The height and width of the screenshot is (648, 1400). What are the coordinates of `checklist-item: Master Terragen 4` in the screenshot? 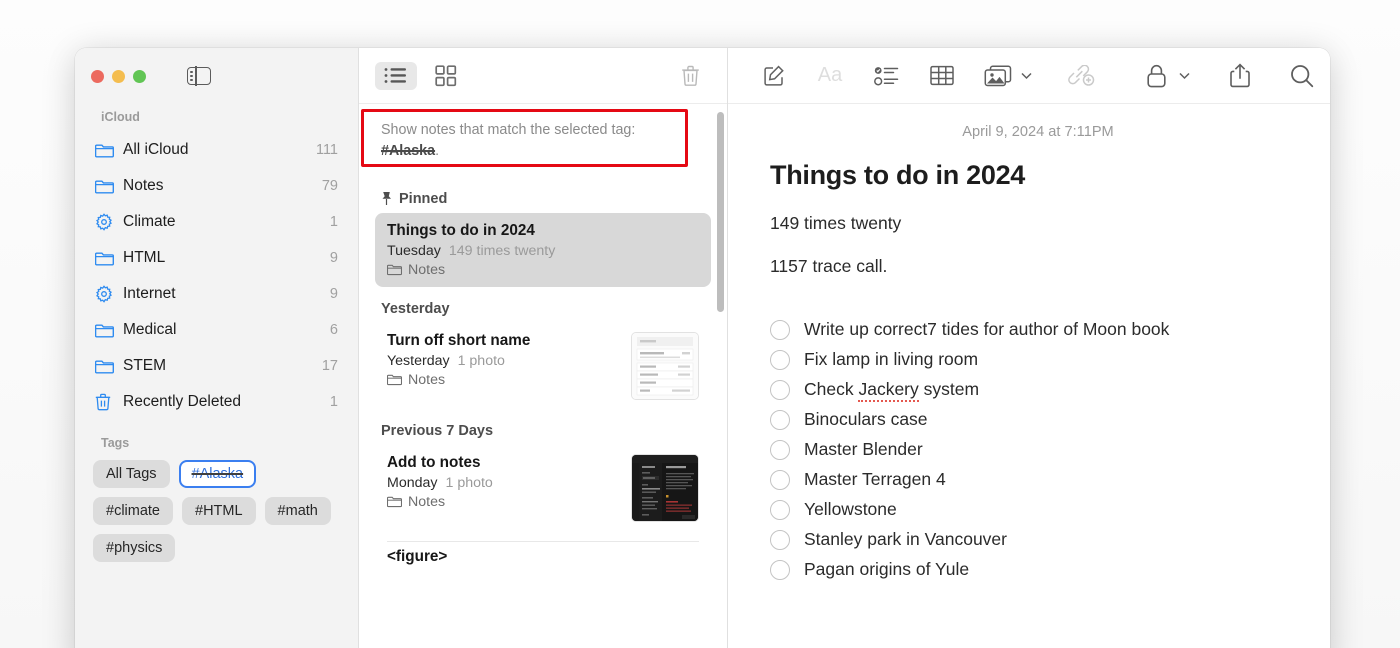 It's located at (1038, 479).